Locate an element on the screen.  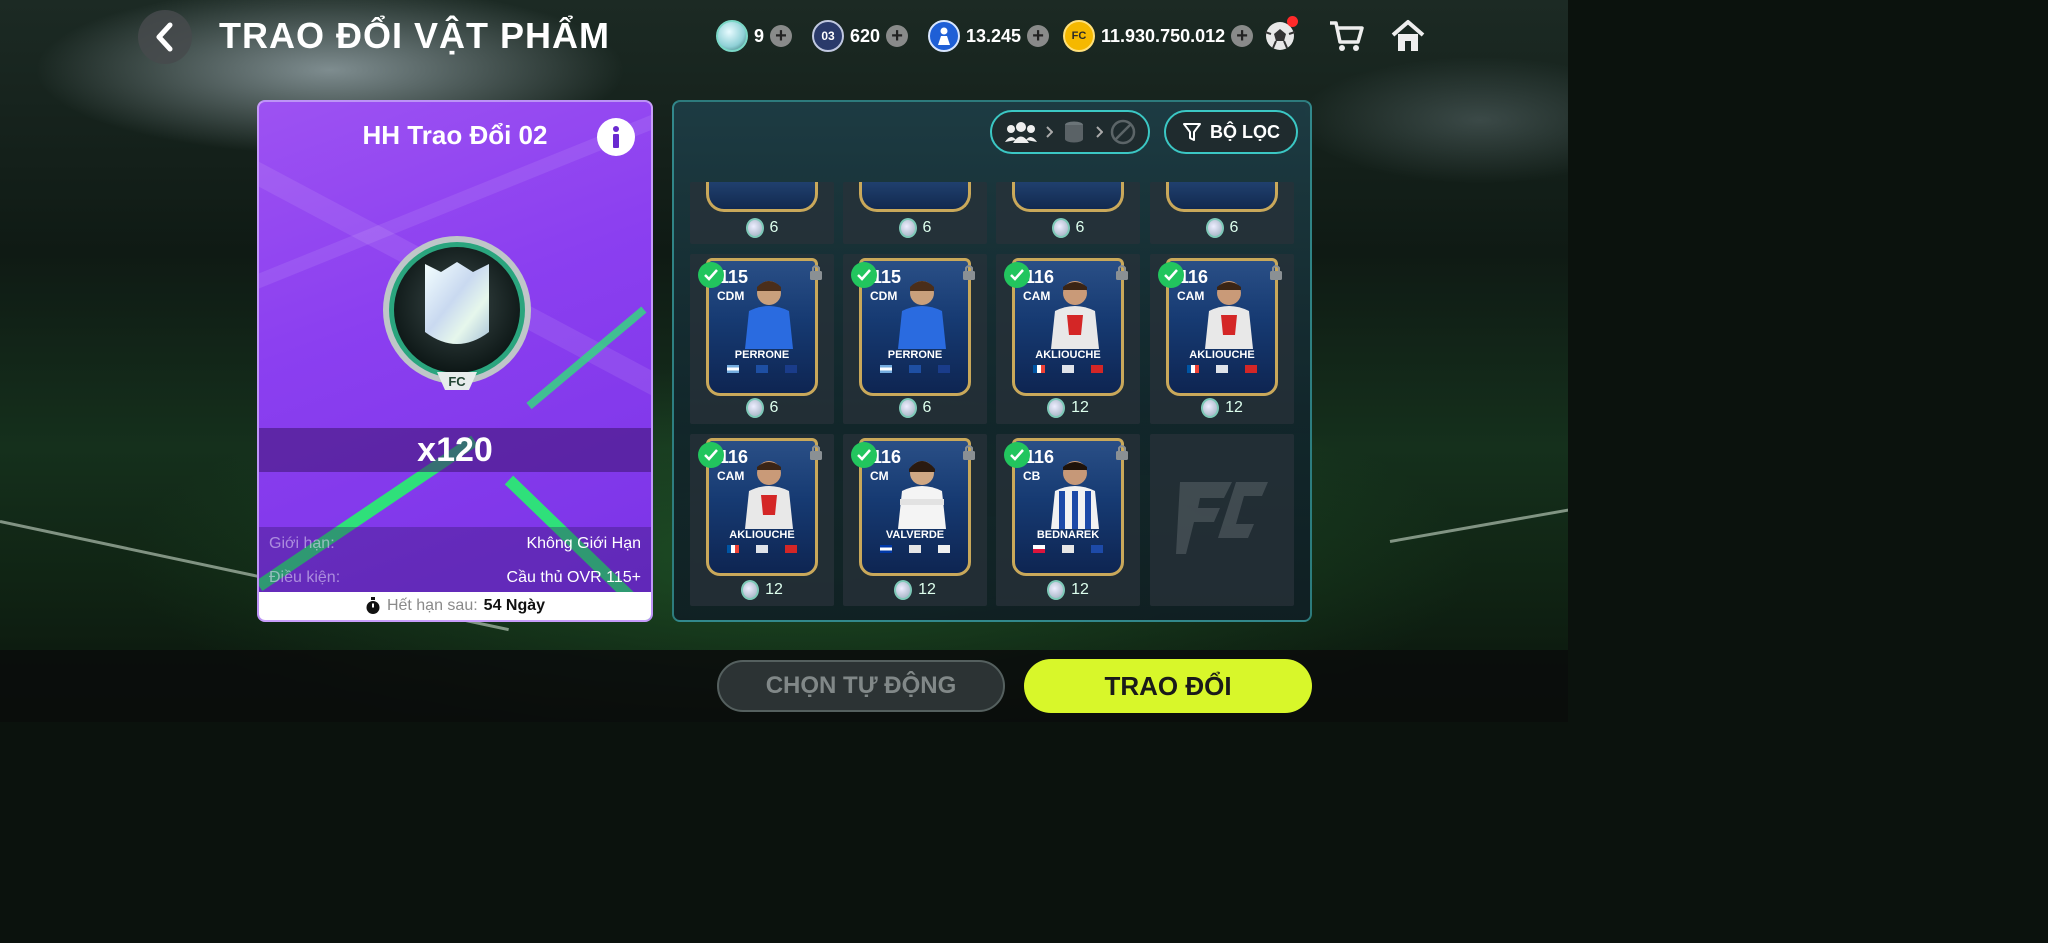
shopping-cart-icon is located at coordinates (1347, 36).